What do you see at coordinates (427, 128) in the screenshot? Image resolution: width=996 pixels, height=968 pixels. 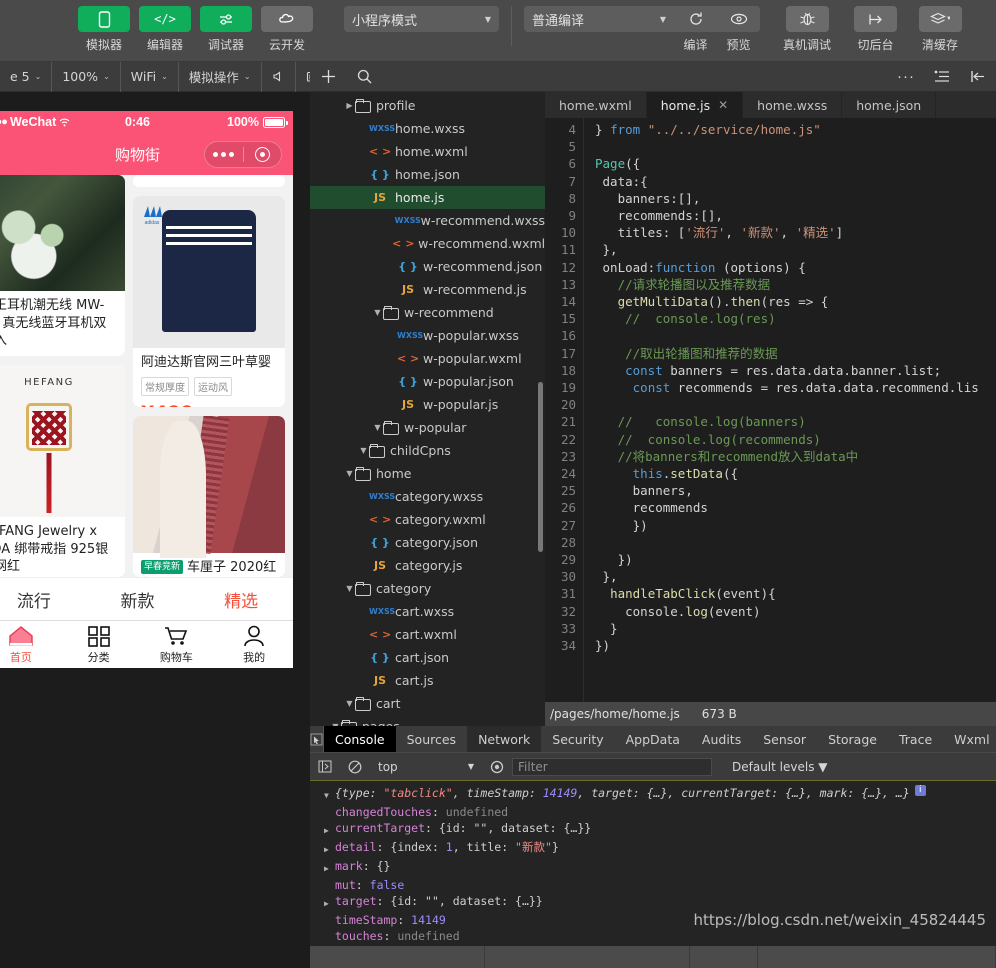 I see `tree-item-home-wxss: ▼WXSShome.wxss` at bounding box center [427, 128].